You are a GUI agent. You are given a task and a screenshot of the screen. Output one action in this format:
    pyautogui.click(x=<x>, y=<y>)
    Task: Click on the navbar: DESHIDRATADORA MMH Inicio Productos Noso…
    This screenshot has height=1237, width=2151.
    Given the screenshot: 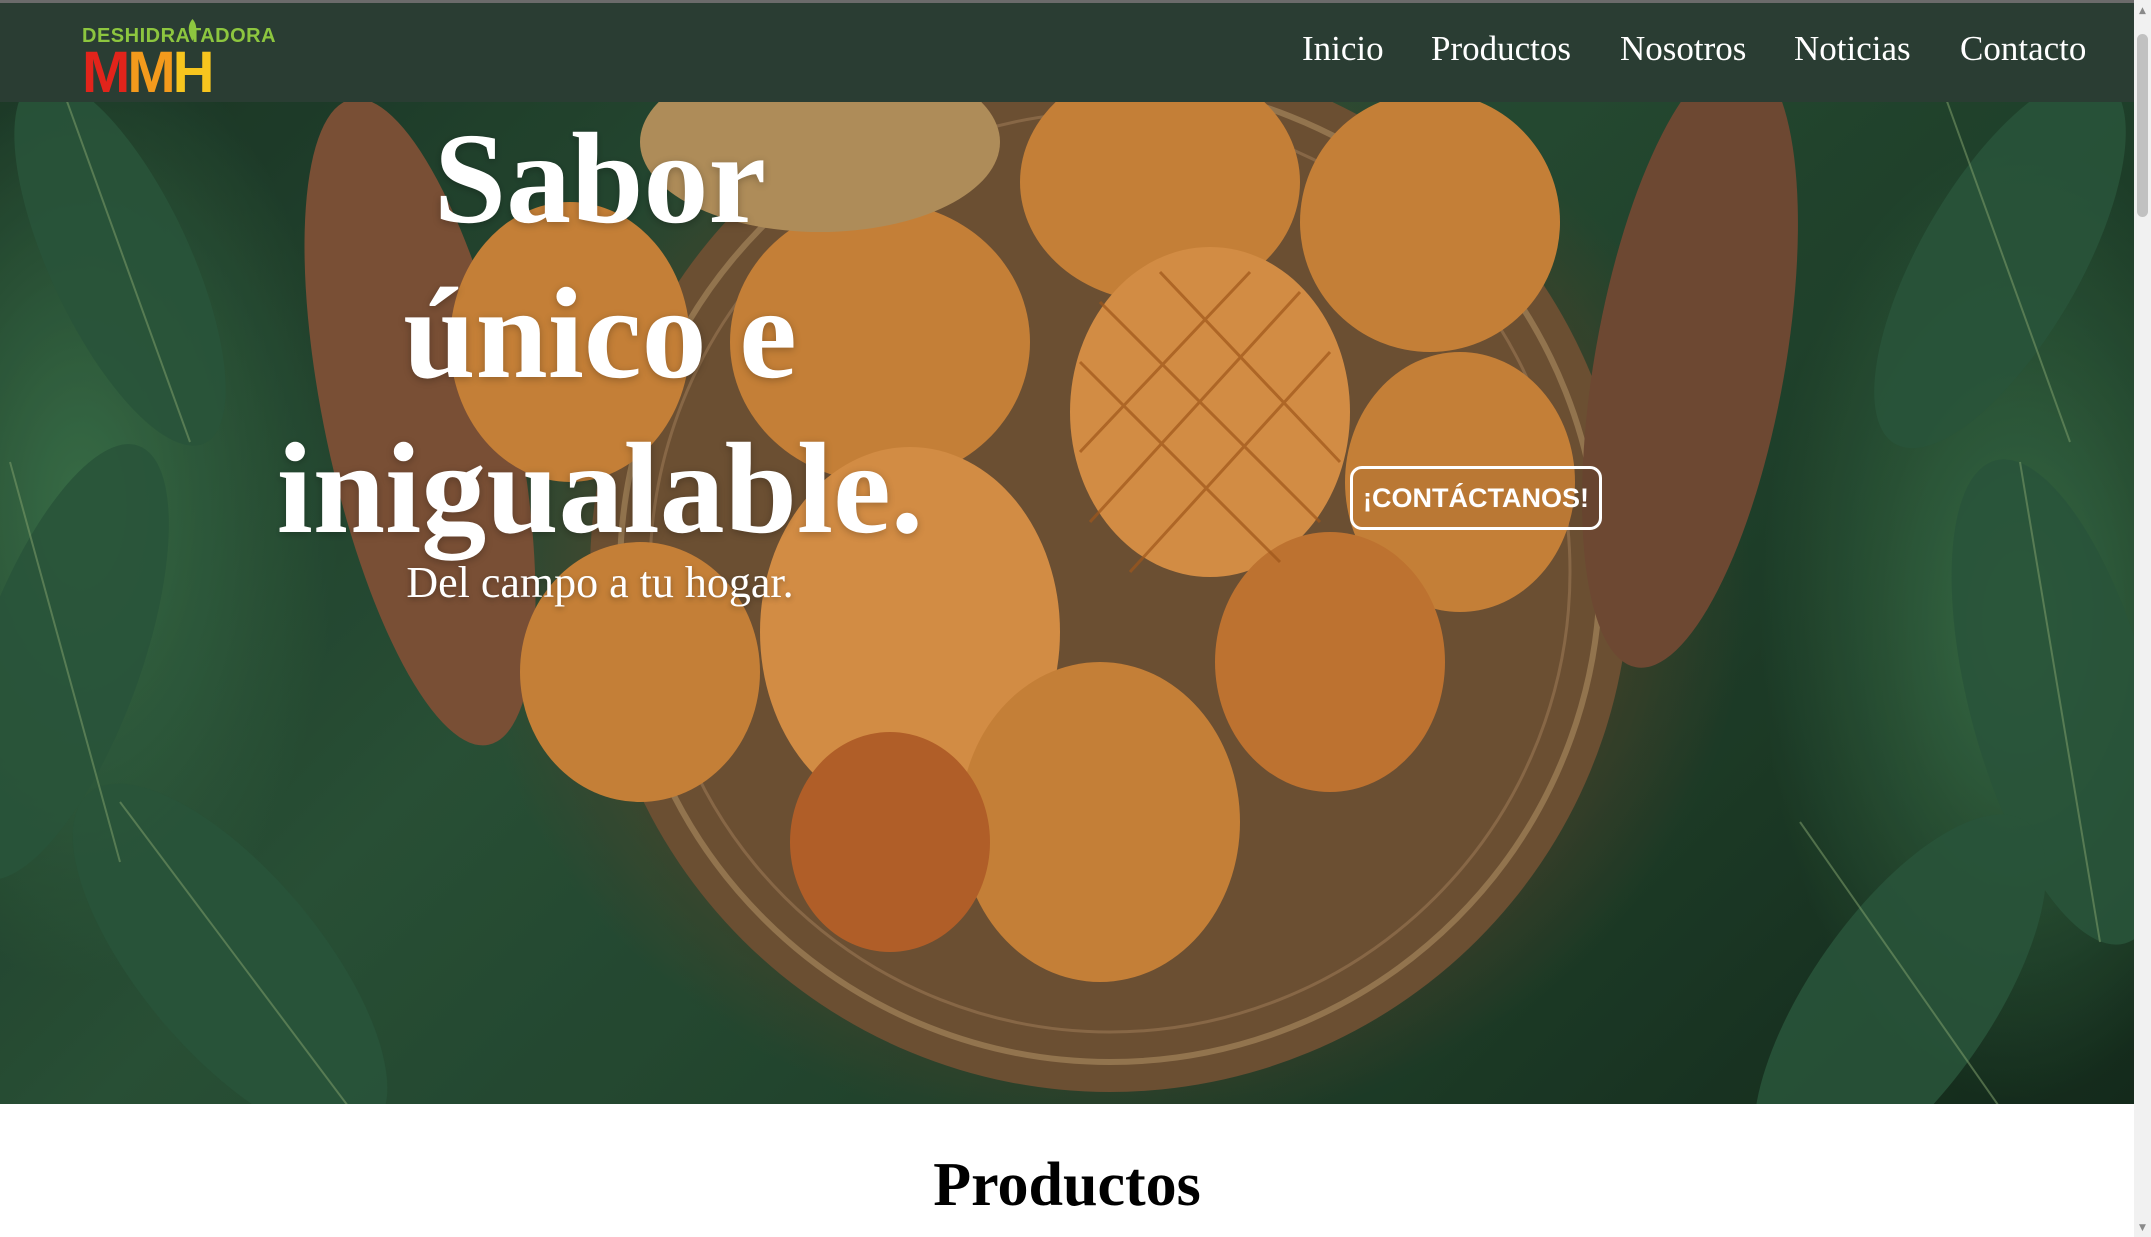 What is the action you would take?
    pyautogui.click(x=1067, y=52)
    